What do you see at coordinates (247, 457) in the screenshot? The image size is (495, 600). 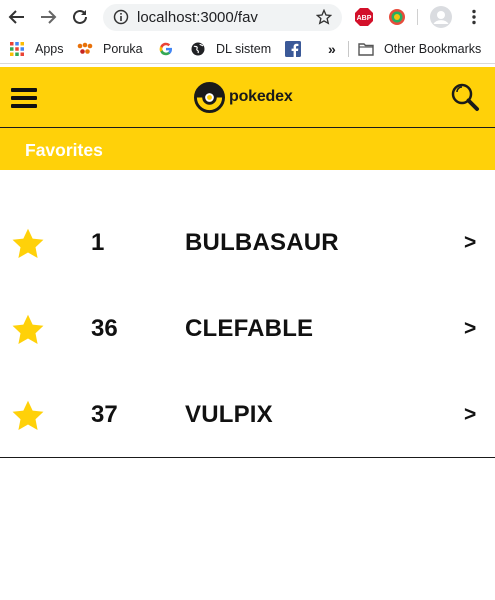 I see `list-divider` at bounding box center [247, 457].